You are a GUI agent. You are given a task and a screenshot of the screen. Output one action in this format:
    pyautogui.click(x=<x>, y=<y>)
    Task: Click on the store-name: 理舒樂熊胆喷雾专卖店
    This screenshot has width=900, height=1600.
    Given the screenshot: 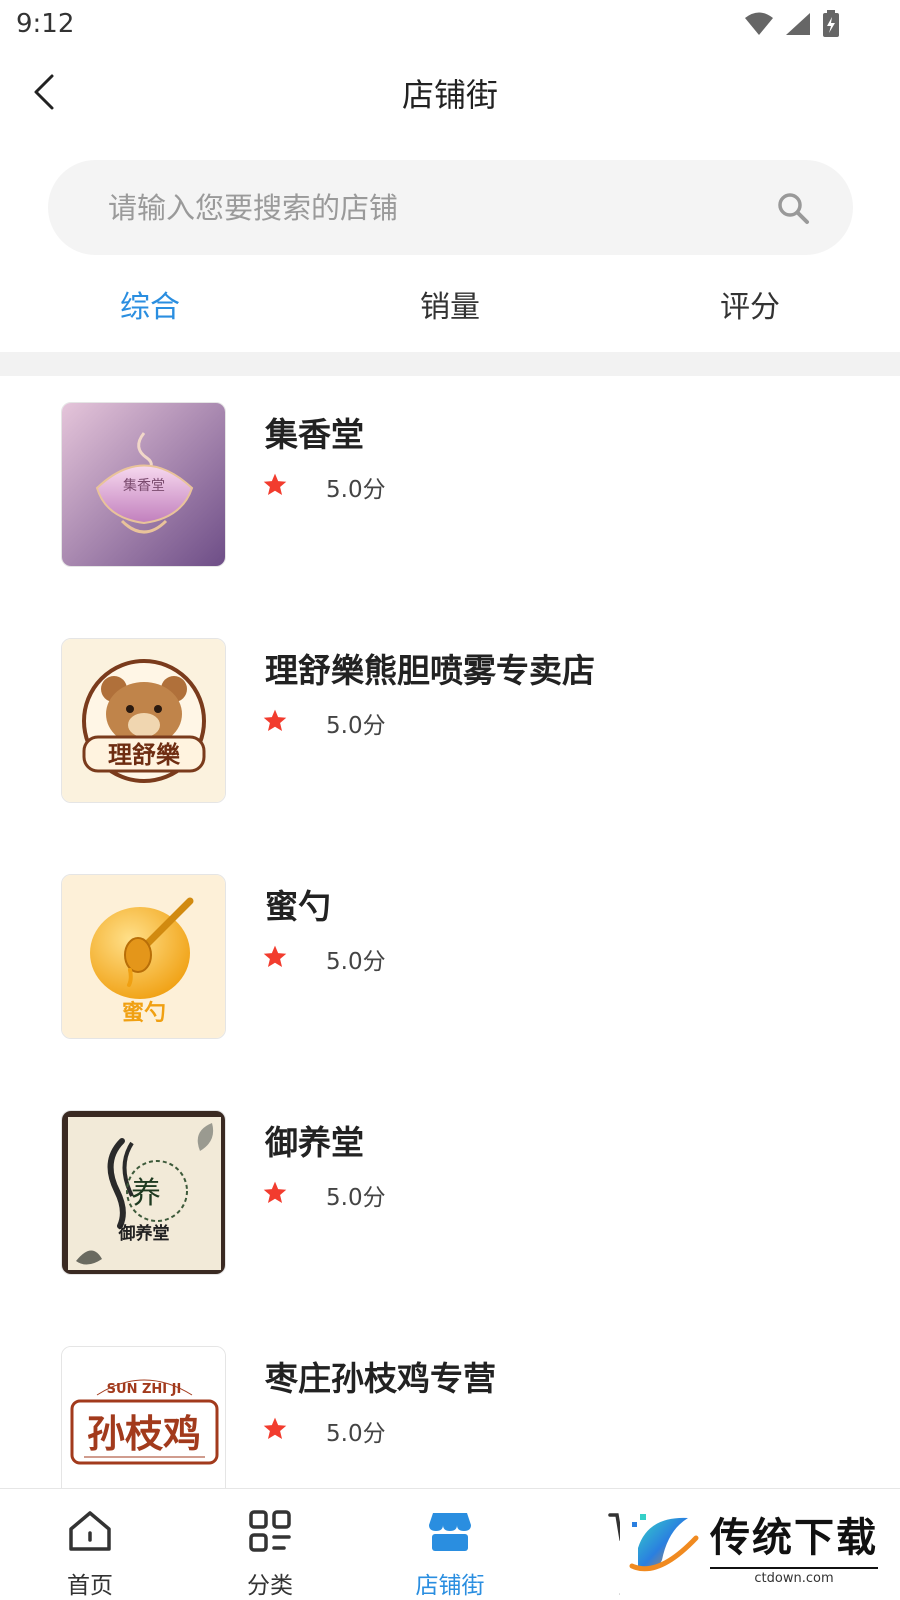 What is the action you would take?
    pyautogui.click(x=430, y=670)
    